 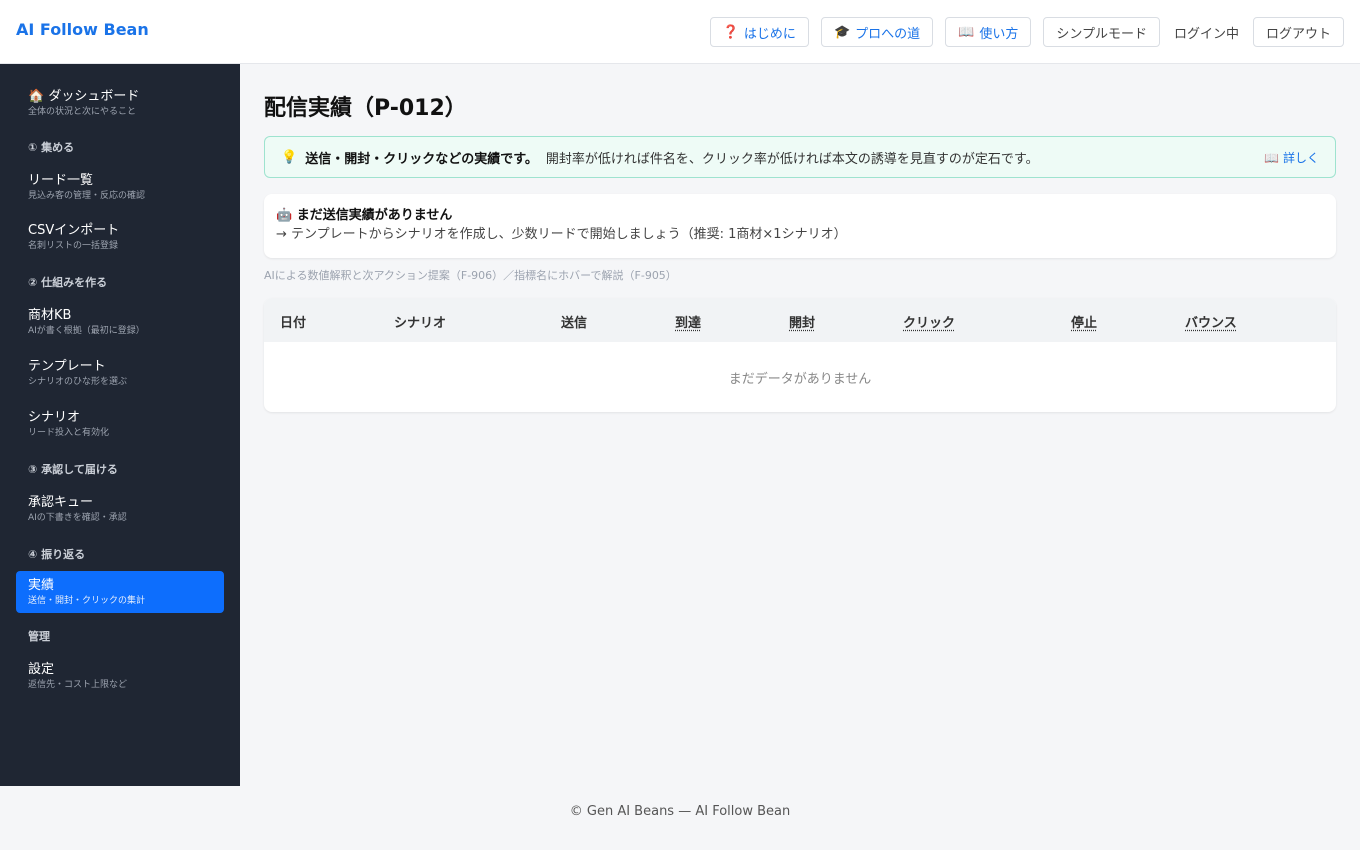 What do you see at coordinates (73, 469) in the screenshot?
I see `section-approve: ③ 承認して届ける` at bounding box center [73, 469].